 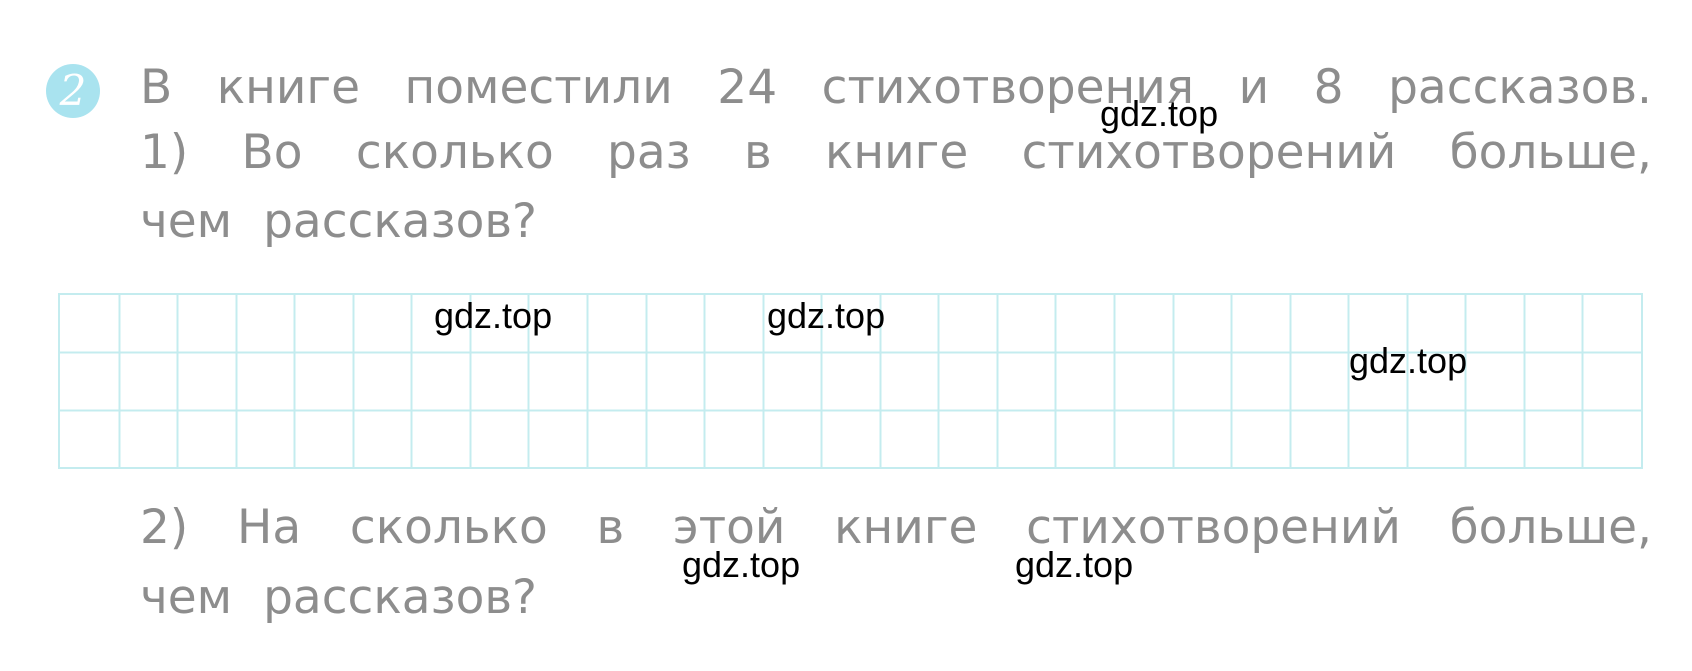 I want to click on task-number-badge: 2, so click(x=73, y=91).